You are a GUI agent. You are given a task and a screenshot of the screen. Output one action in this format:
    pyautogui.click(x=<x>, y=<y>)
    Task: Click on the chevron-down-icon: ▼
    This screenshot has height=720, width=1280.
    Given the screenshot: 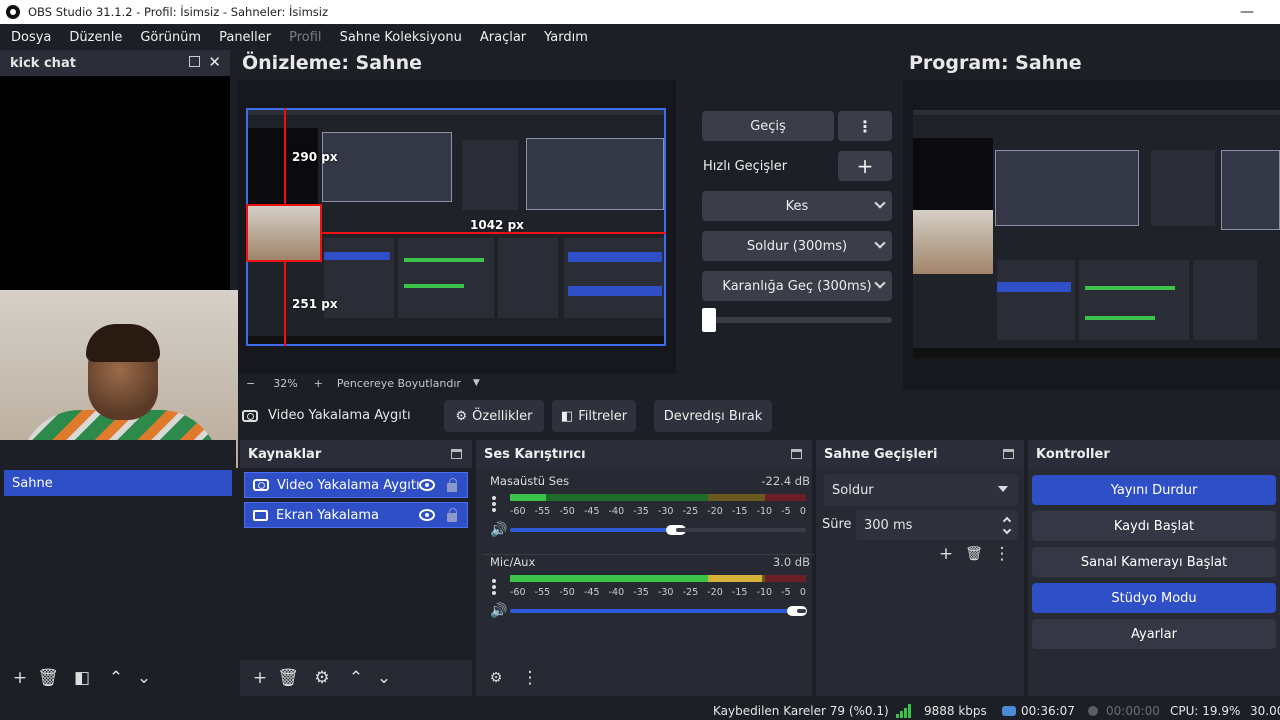 What is the action you would take?
    pyautogui.click(x=476, y=383)
    